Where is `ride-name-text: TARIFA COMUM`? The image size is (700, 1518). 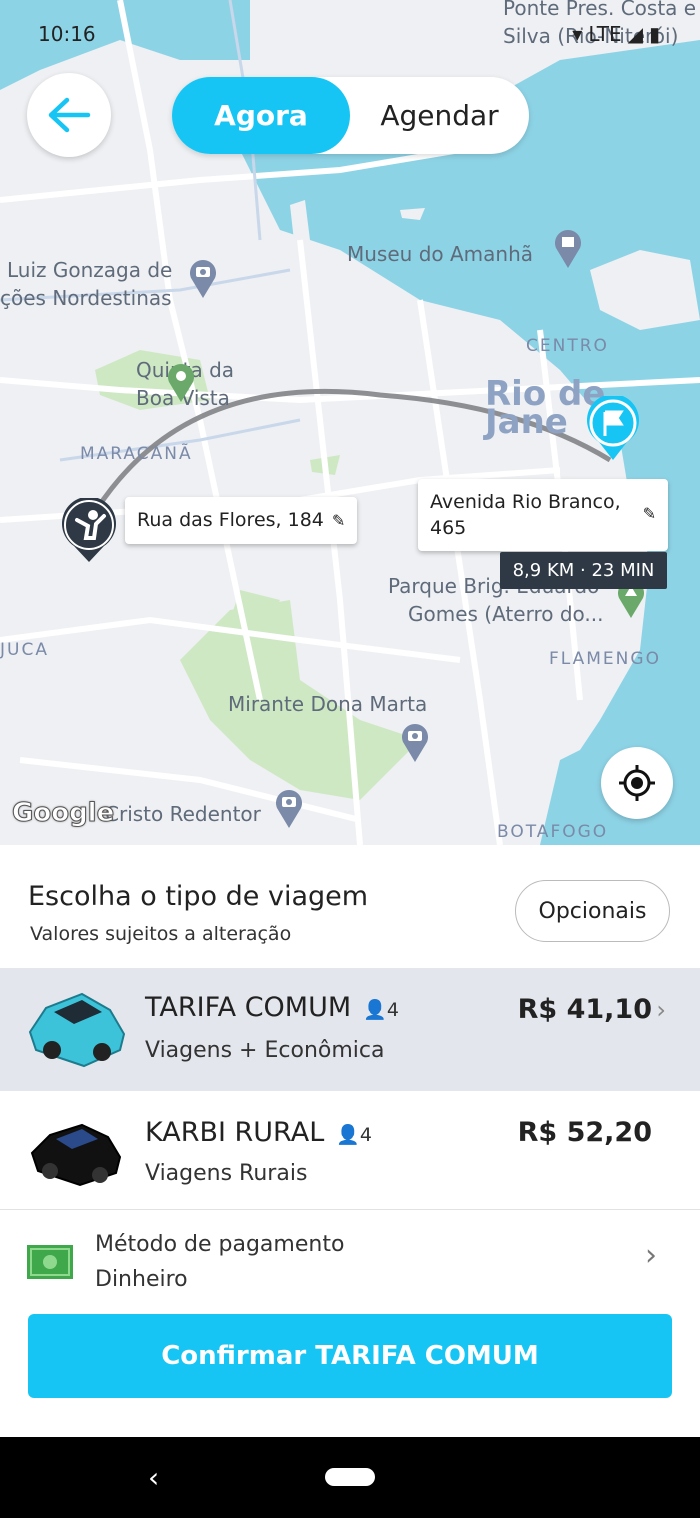
ride-name-text: TARIFA COMUM is located at coordinates (248, 1007).